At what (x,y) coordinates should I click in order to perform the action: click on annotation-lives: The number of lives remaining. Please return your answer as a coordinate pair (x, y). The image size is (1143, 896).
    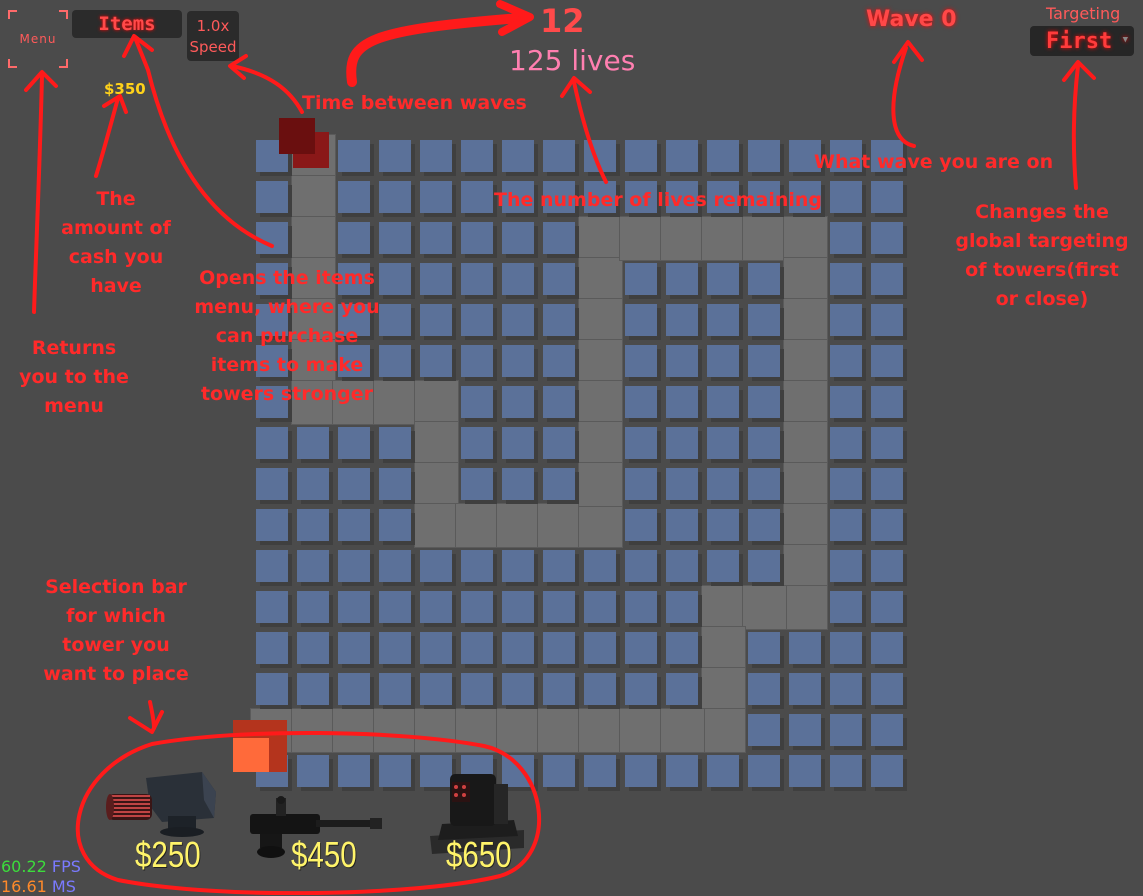
    Looking at the image, I should click on (658, 200).